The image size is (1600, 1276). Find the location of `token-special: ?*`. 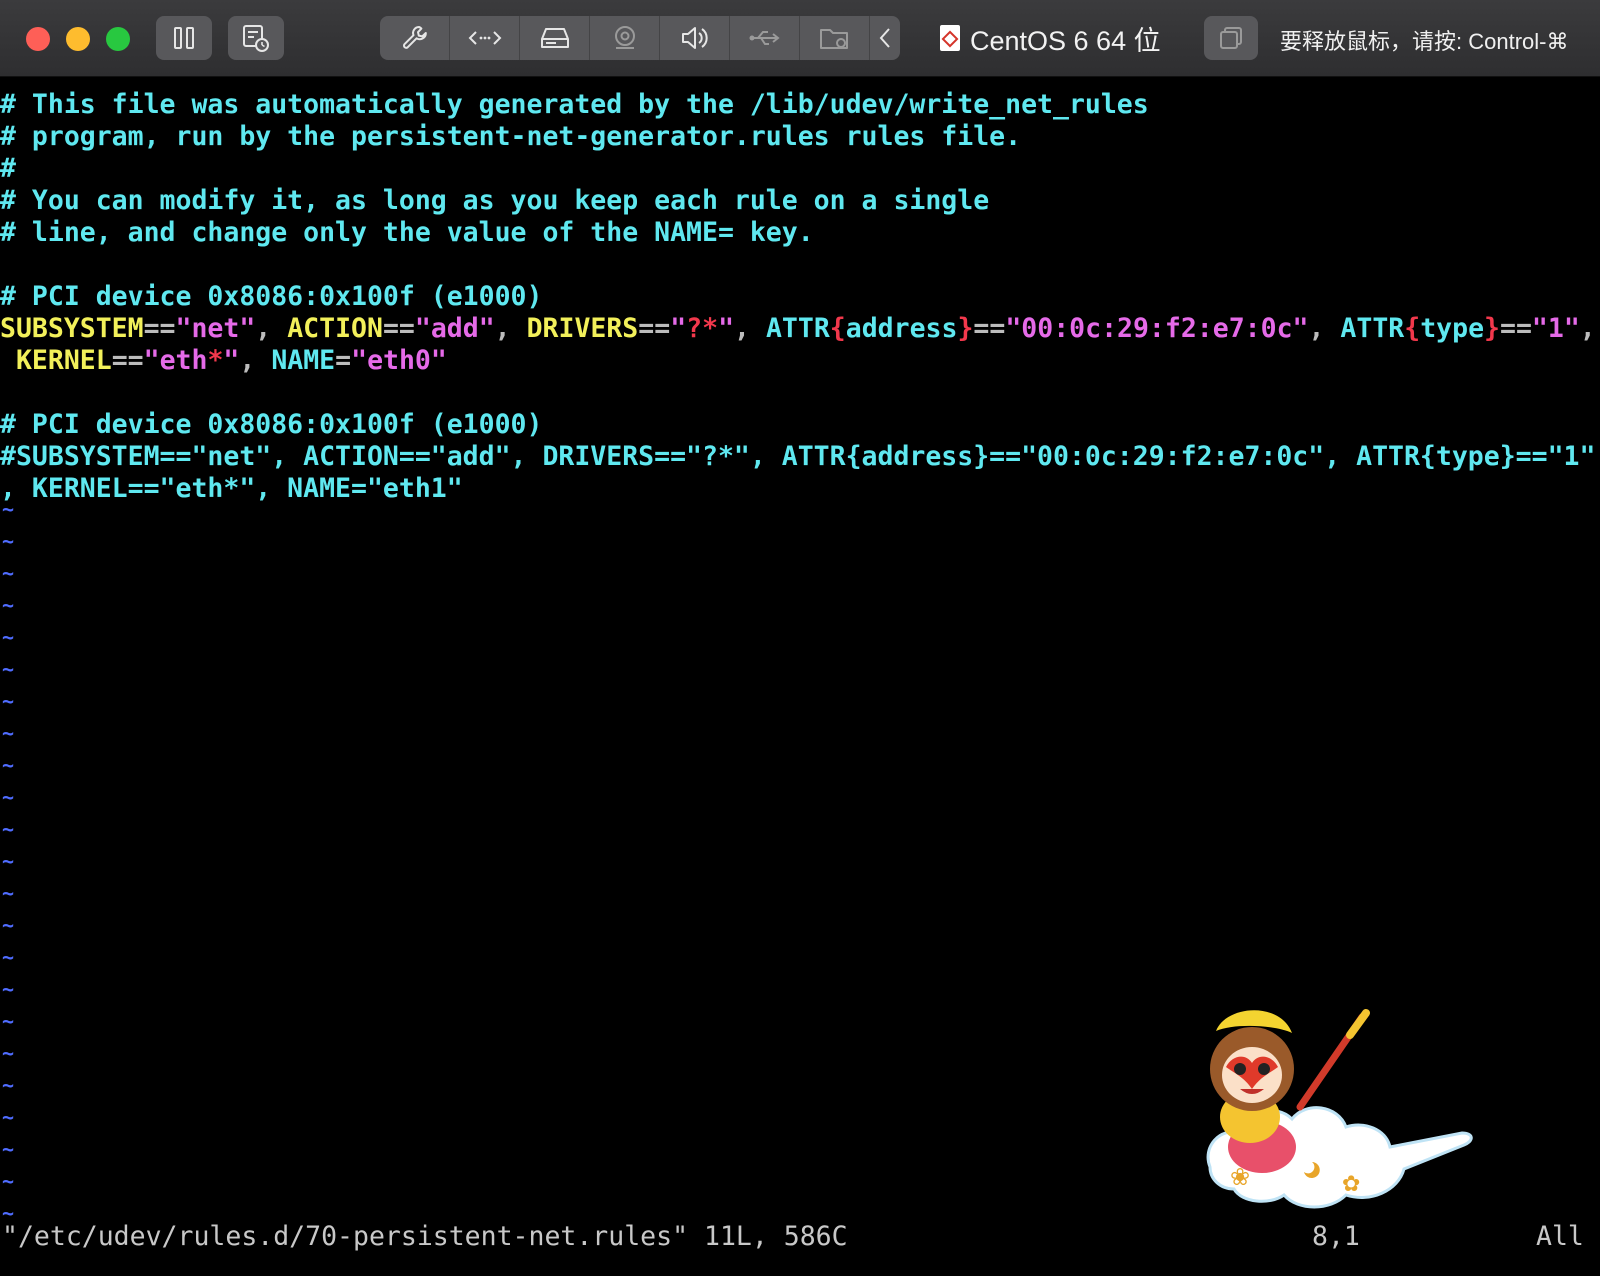

token-special: ?* is located at coordinates (702, 328).